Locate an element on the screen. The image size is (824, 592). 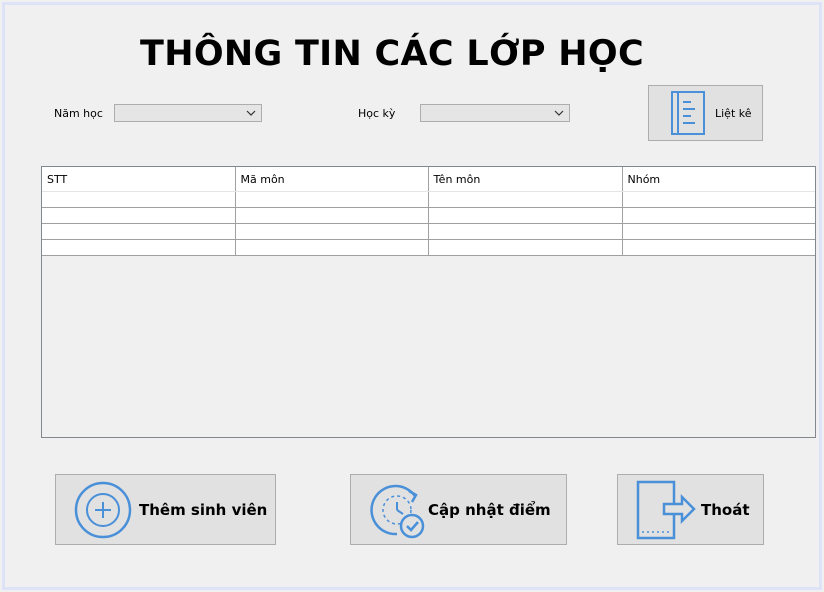
plus-circle-icon is located at coordinates (103, 509).